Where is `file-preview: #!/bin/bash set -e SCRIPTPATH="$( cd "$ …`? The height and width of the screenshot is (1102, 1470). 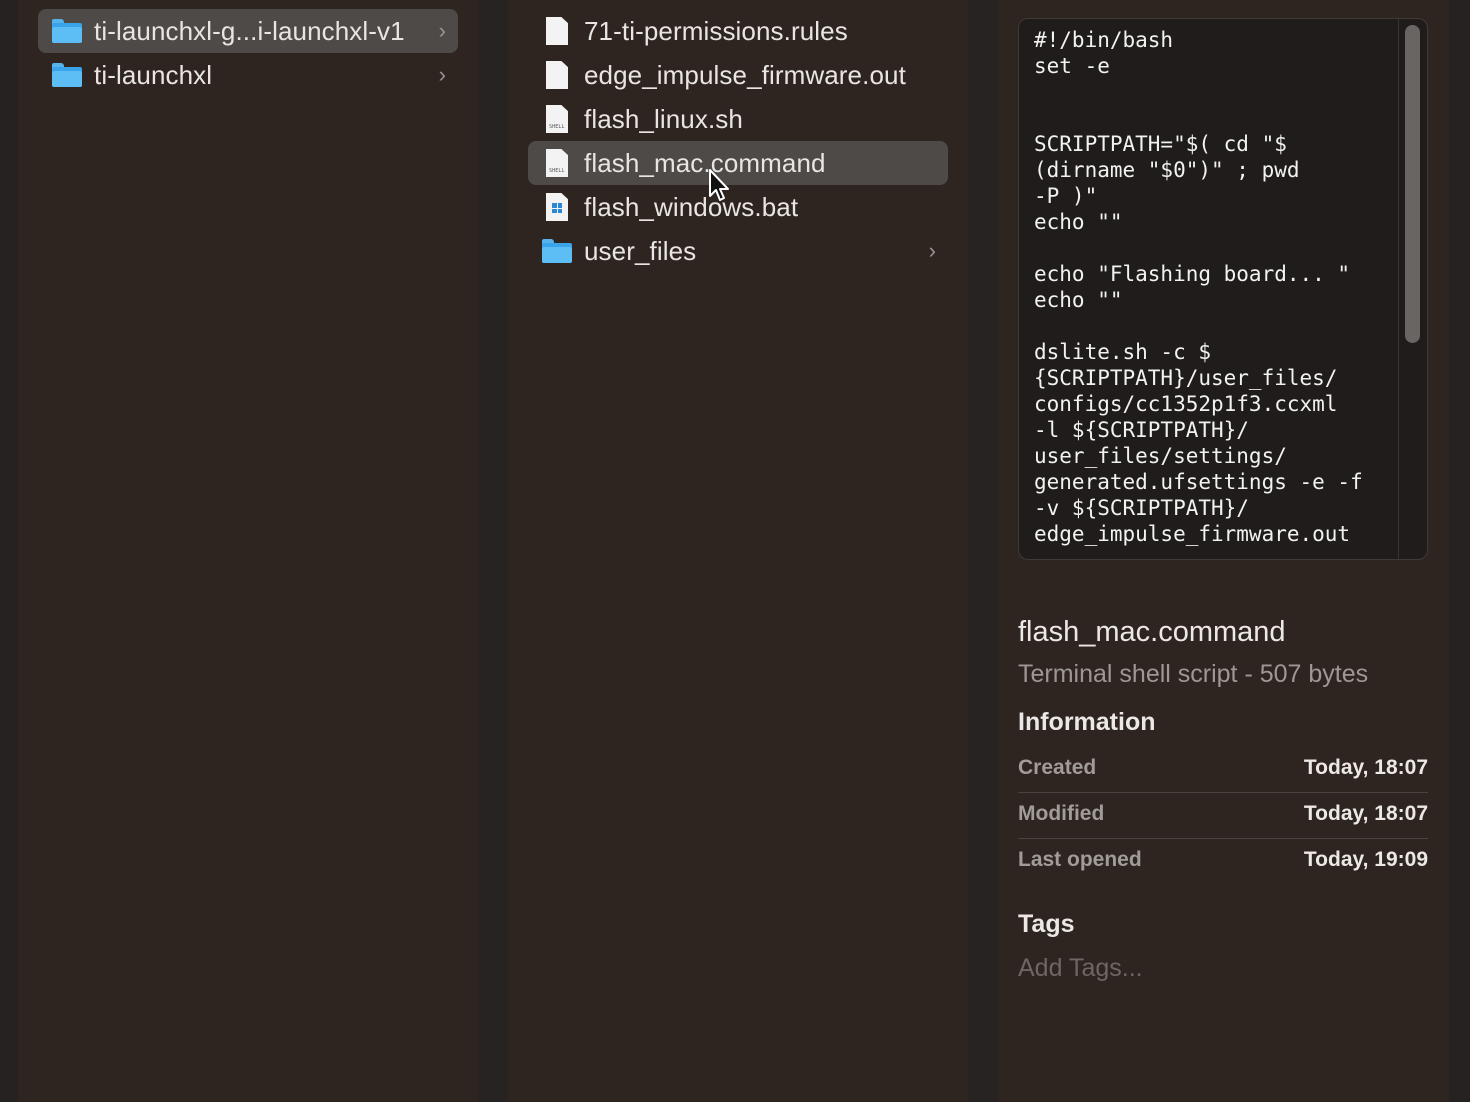
file-preview: #!/bin/bash set -e SCRIPTPATH="$( cd "$ … is located at coordinates (1223, 289).